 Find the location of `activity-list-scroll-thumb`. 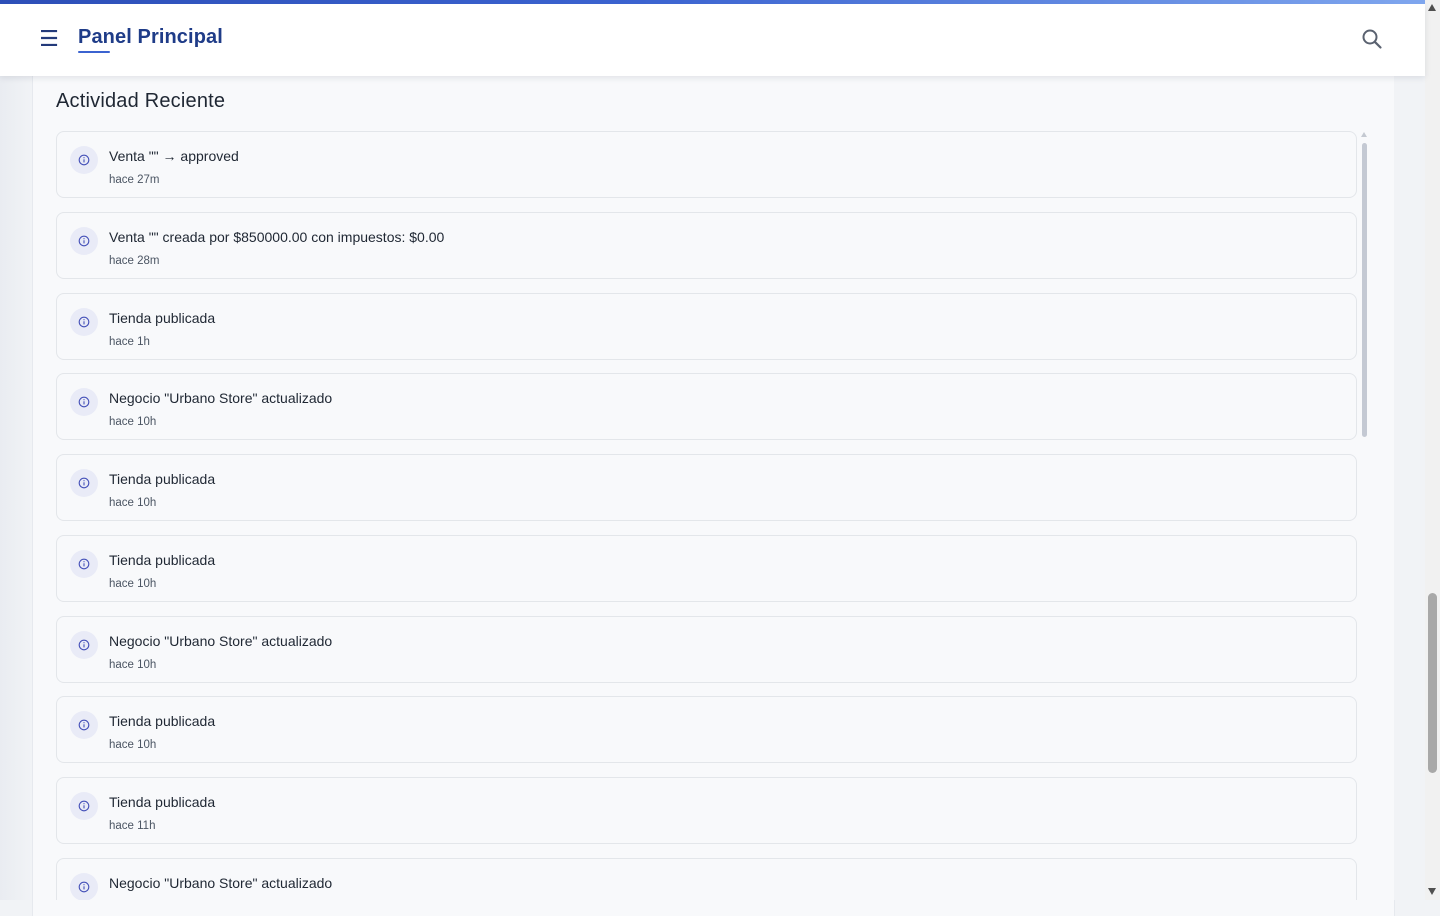

activity-list-scroll-thumb is located at coordinates (1364, 290).